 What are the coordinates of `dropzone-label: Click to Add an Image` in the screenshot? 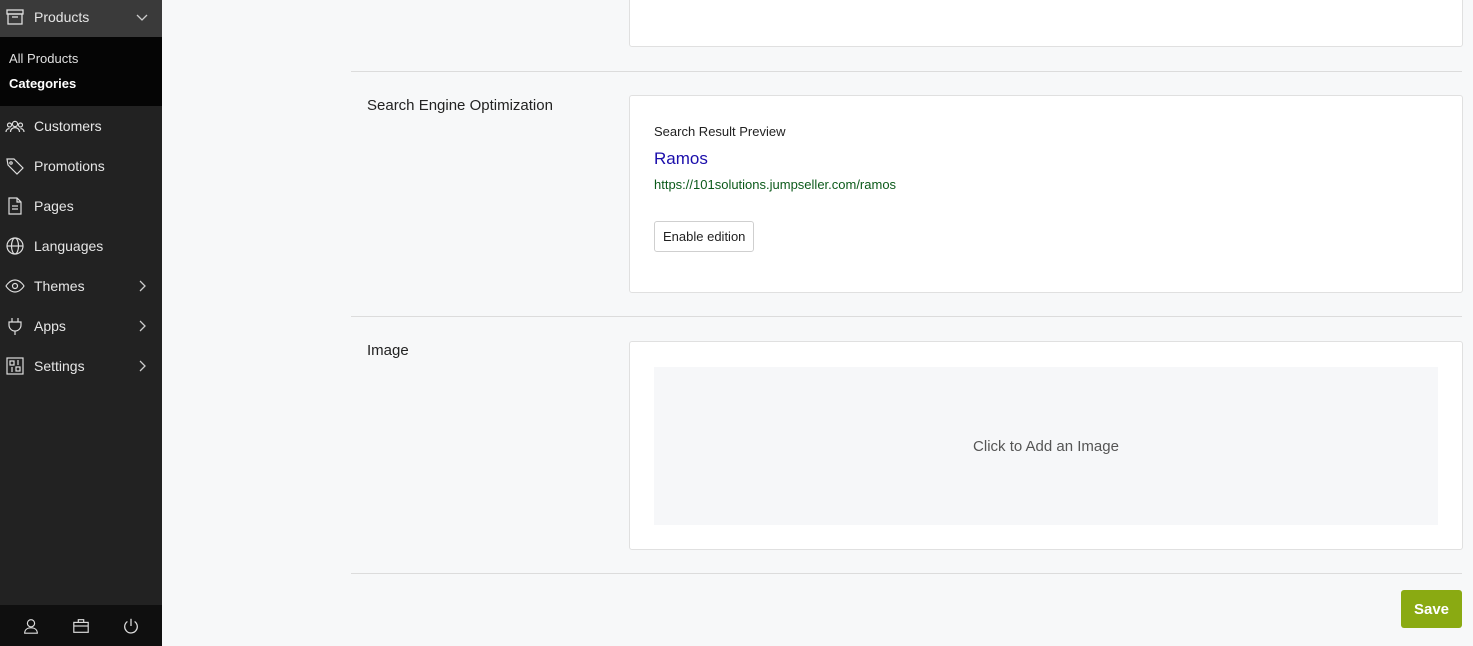 It's located at (1046, 446).